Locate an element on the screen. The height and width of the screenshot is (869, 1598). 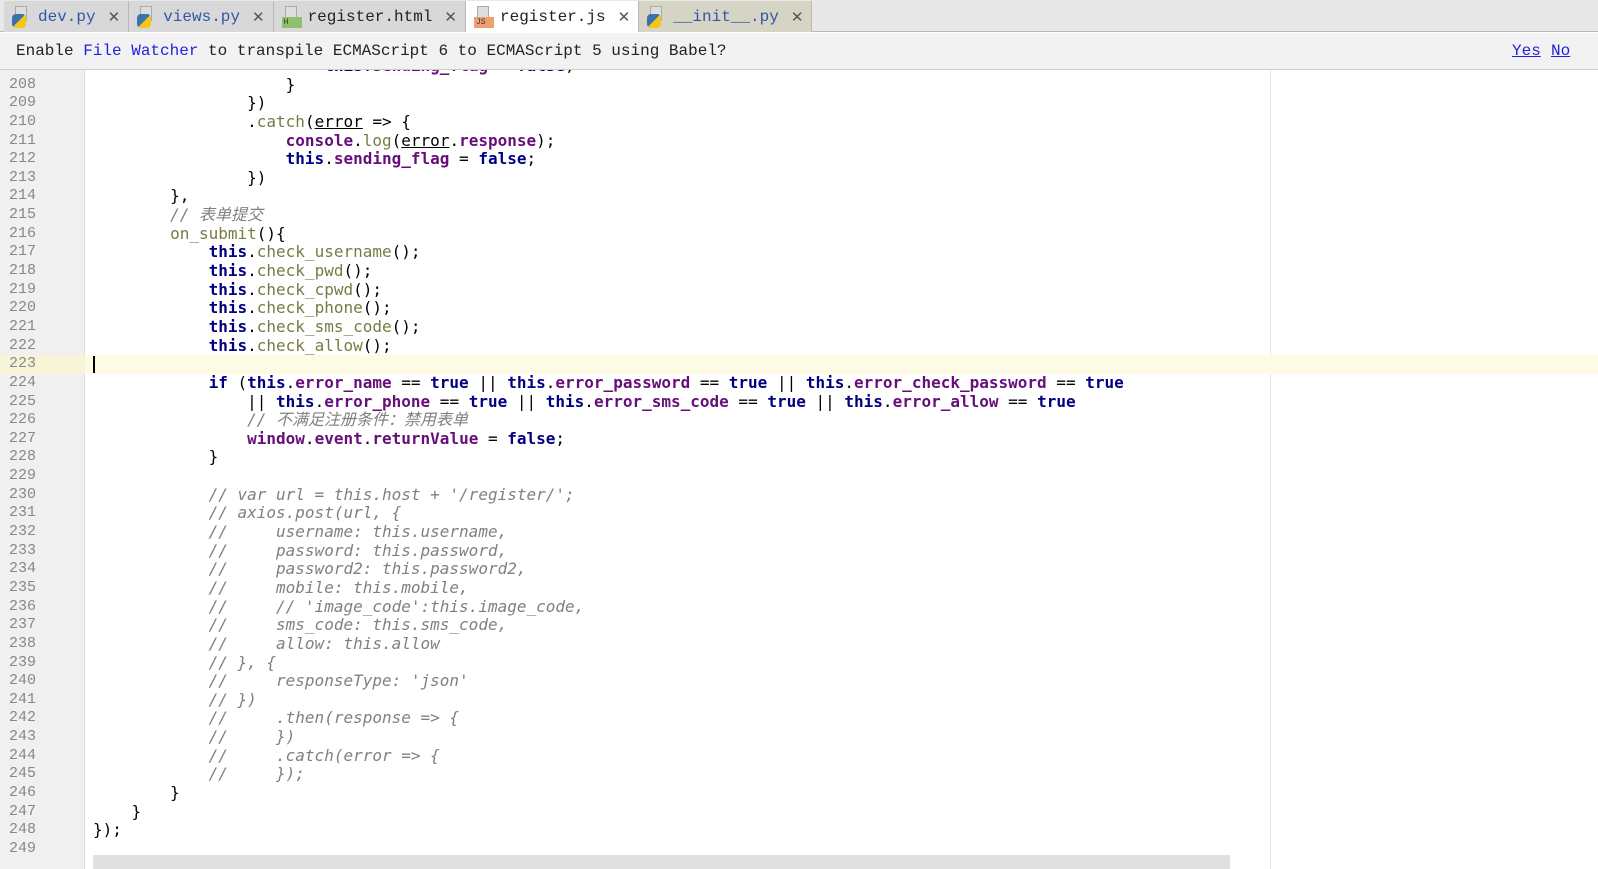
code-line: 217 this.check_username(); is located at coordinates (799, 252).